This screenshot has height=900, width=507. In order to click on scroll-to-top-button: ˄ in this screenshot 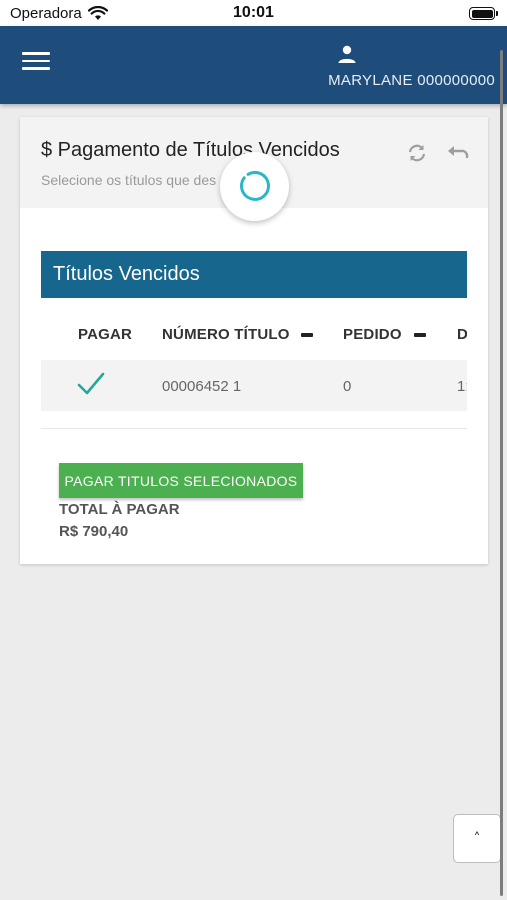, I will do `click(477, 838)`.